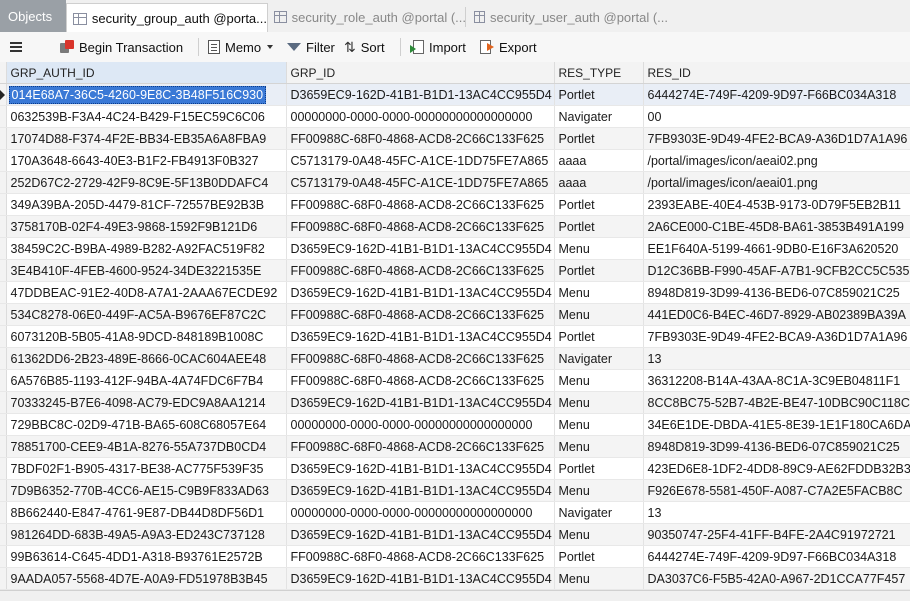  What do you see at coordinates (146, 138) in the screenshot?
I see `cell-grp-auth-id: 17074D88-F374-4F2E-BB34-EB35A6A8FBA9` at bounding box center [146, 138].